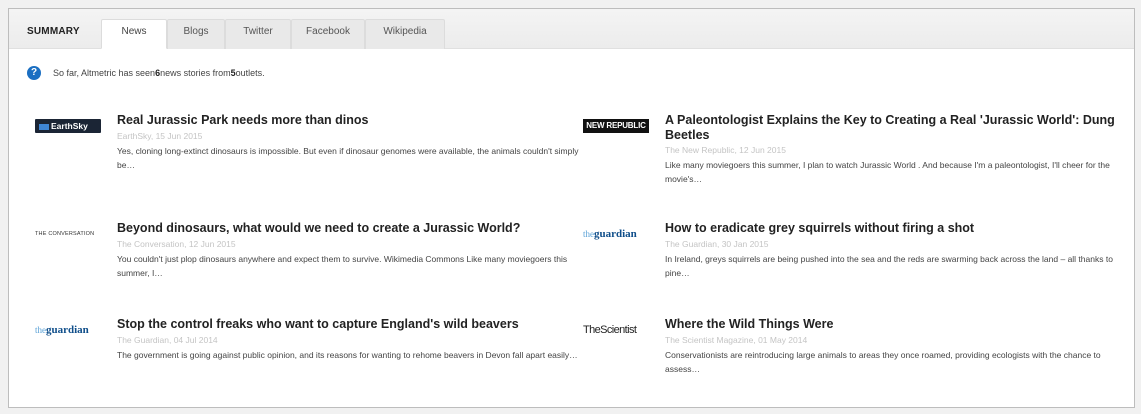  What do you see at coordinates (717, 244) in the screenshot?
I see `story-meta: The Guardian, 30 Jan 2015` at bounding box center [717, 244].